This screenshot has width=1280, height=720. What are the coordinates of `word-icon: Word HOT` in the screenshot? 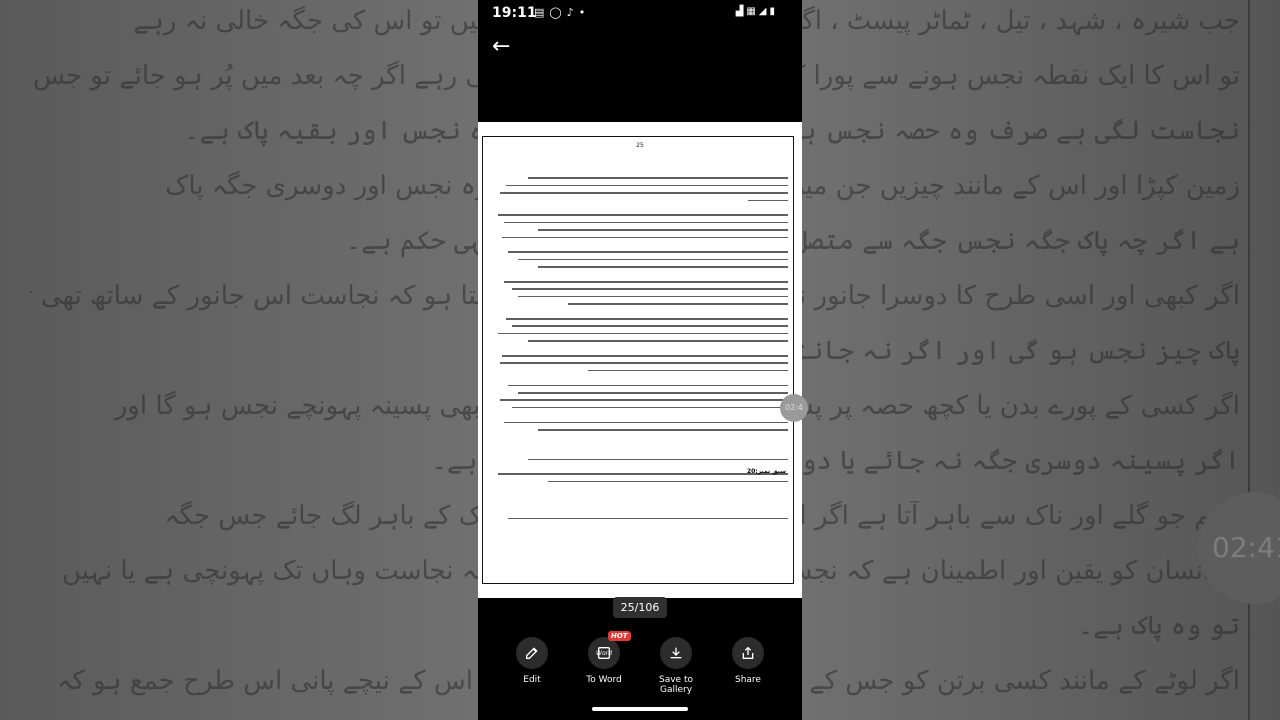 It's located at (609, 650).